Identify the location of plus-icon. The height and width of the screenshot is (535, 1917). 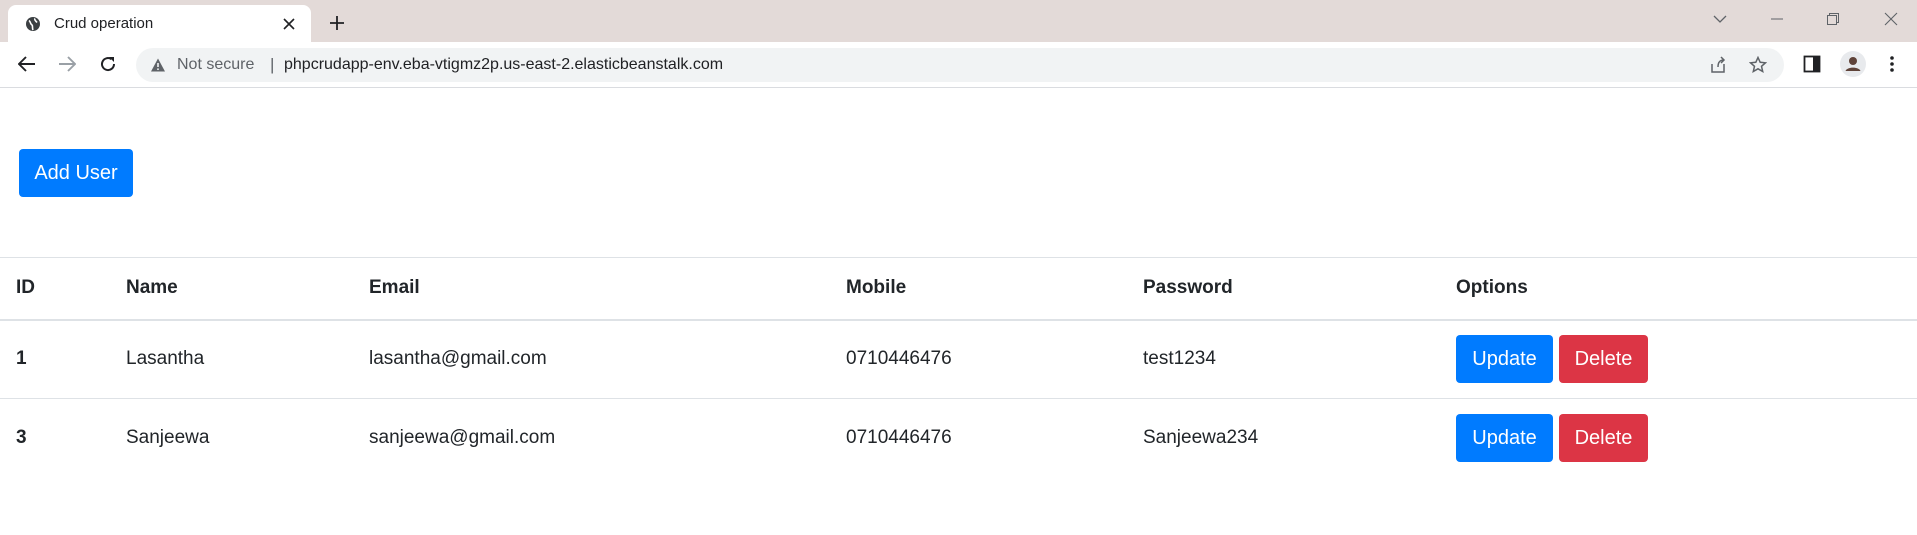
(337, 23).